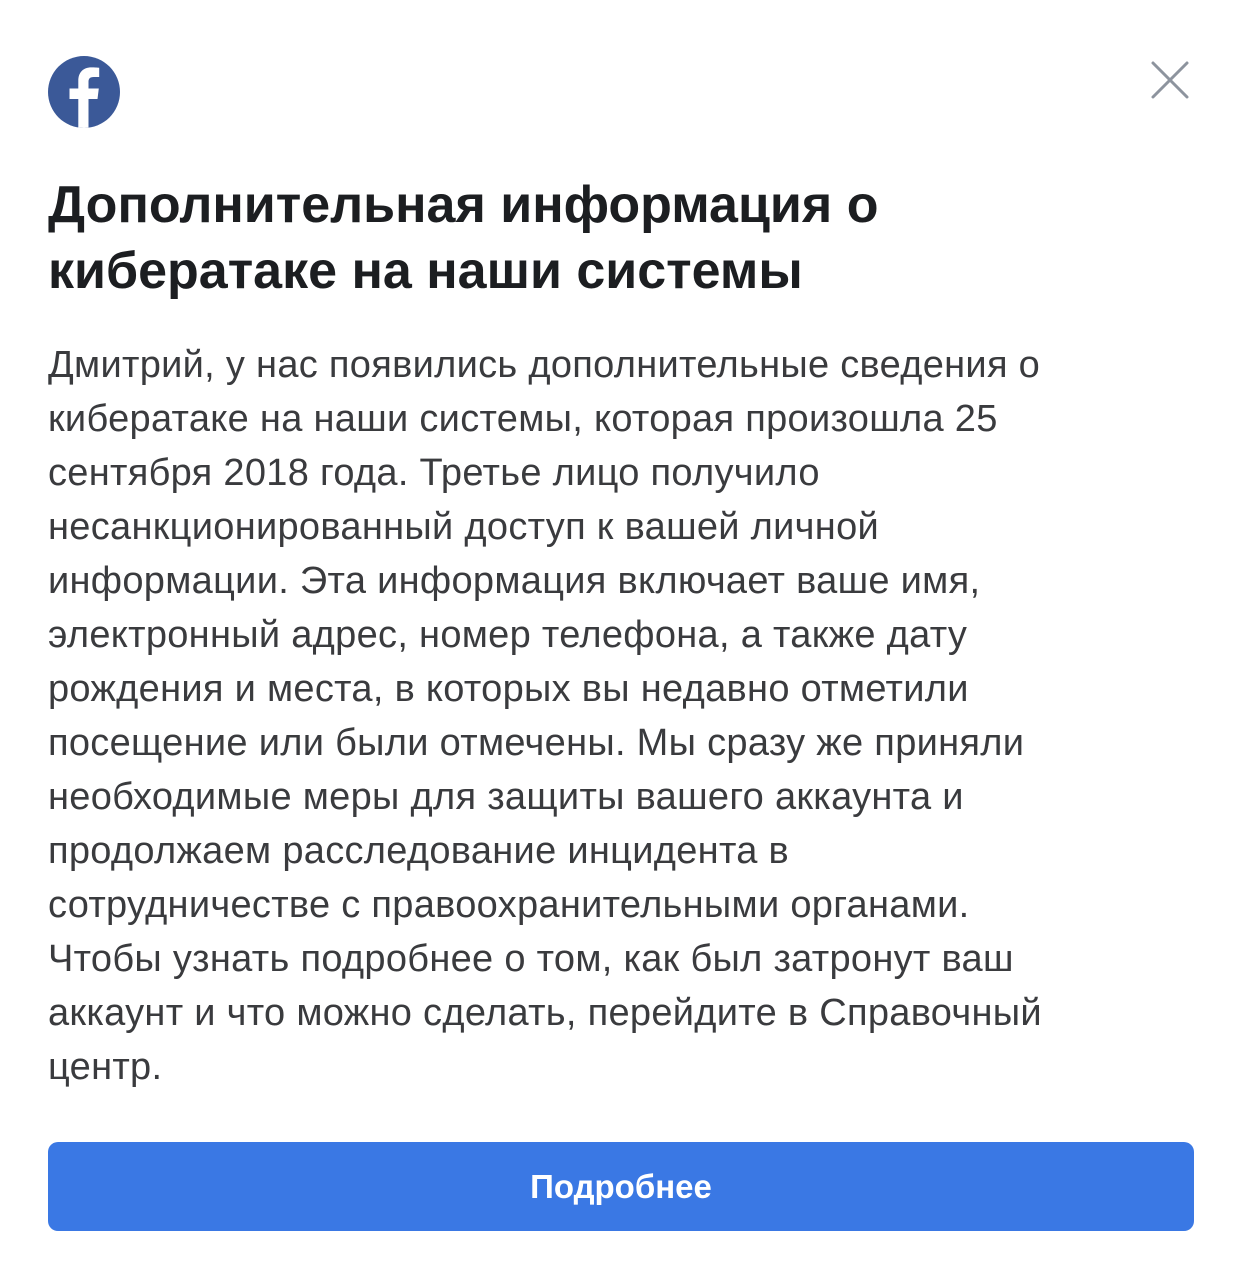 Image resolution: width=1242 pixels, height=1275 pixels. I want to click on more-info-button: Подробнее, so click(621, 1186).